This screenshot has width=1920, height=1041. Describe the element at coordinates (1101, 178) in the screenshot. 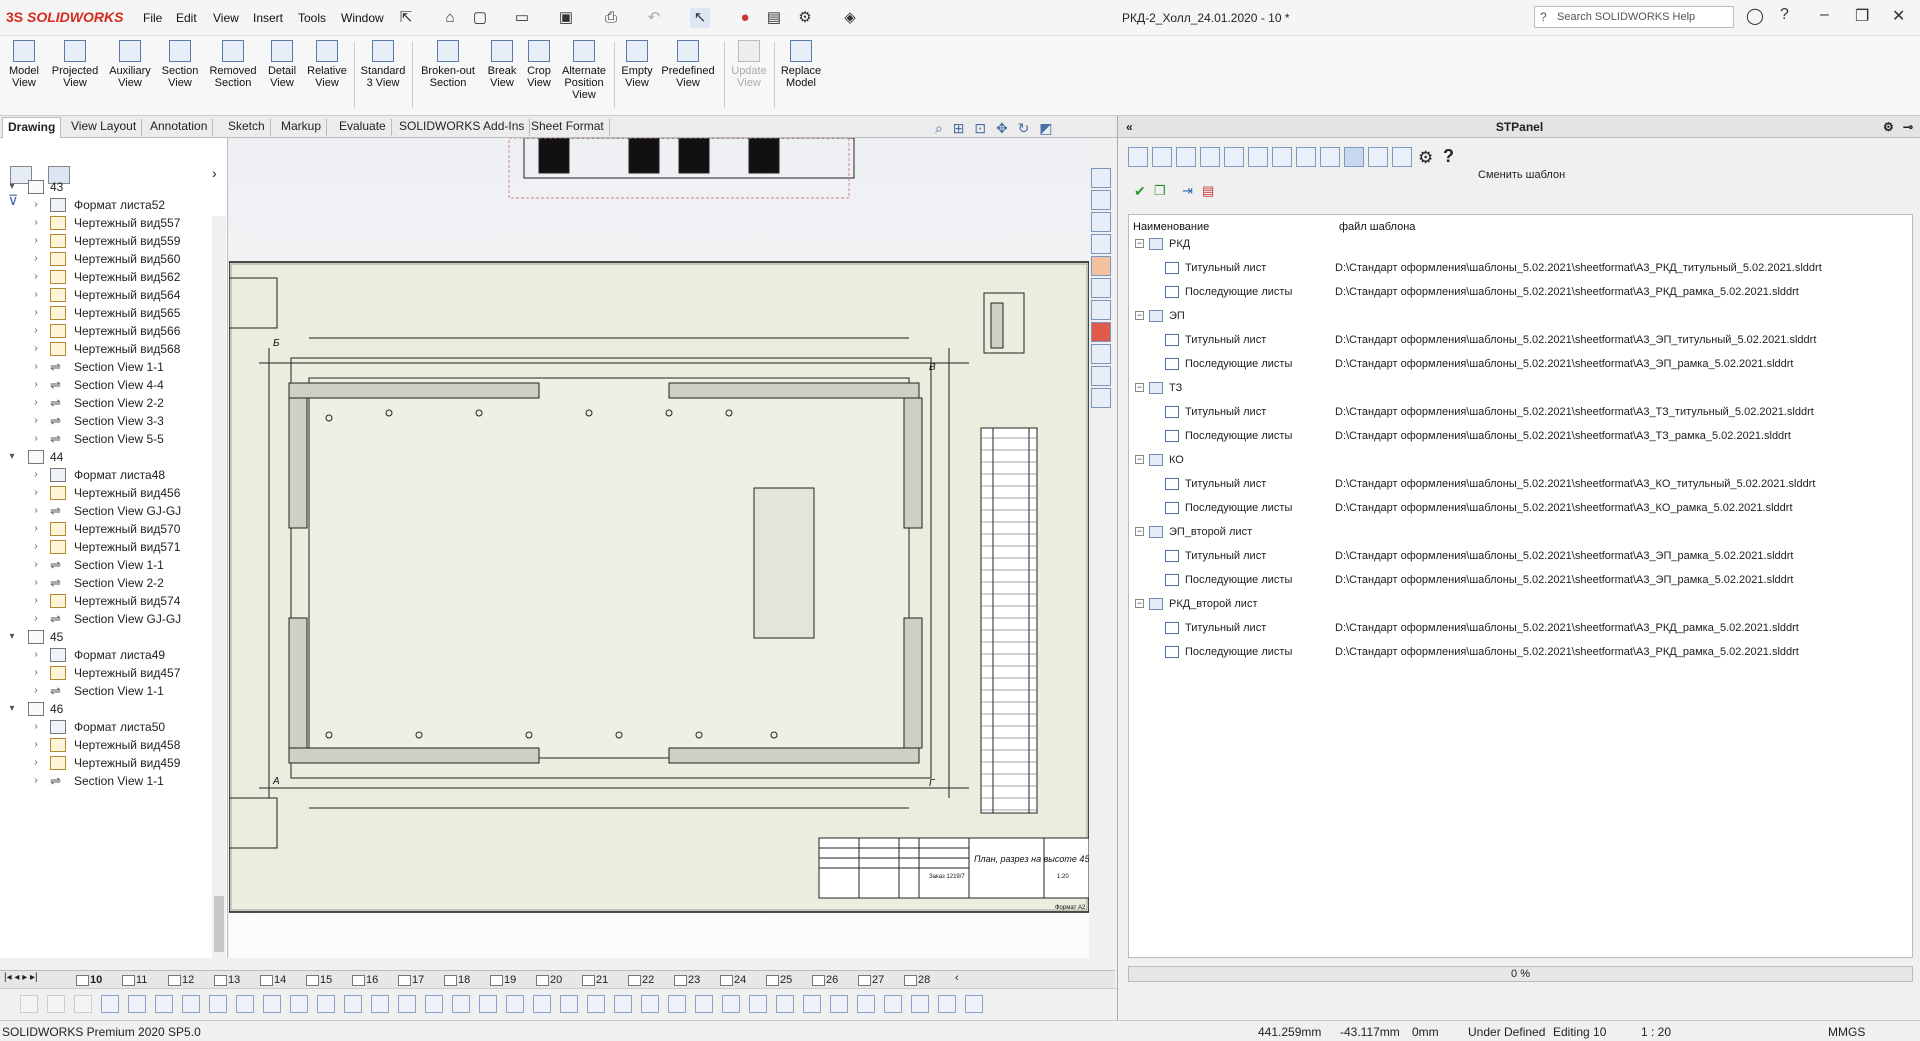

I see `home-icon` at that location.